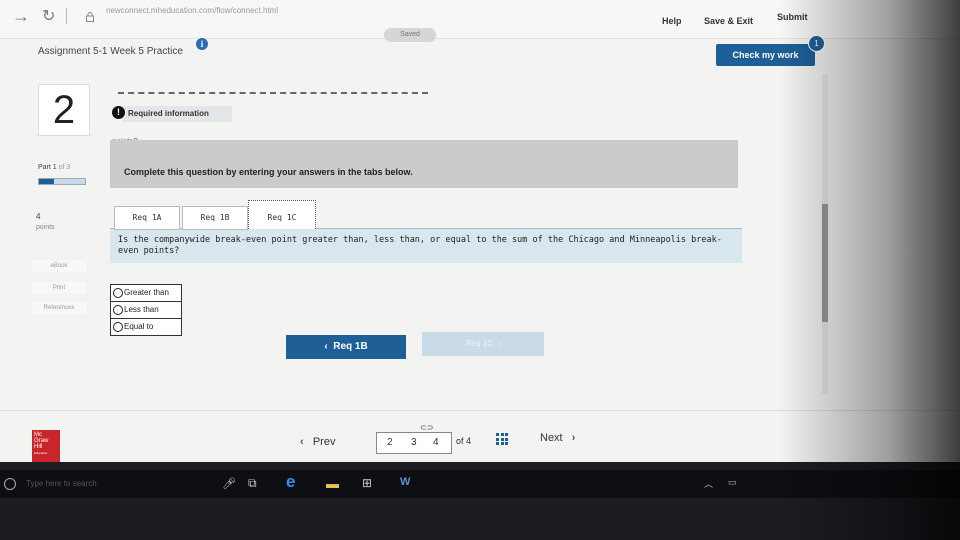 This screenshot has width=960, height=540. Describe the element at coordinates (62, 181) in the screenshot. I see `part-progress-bar` at that location.